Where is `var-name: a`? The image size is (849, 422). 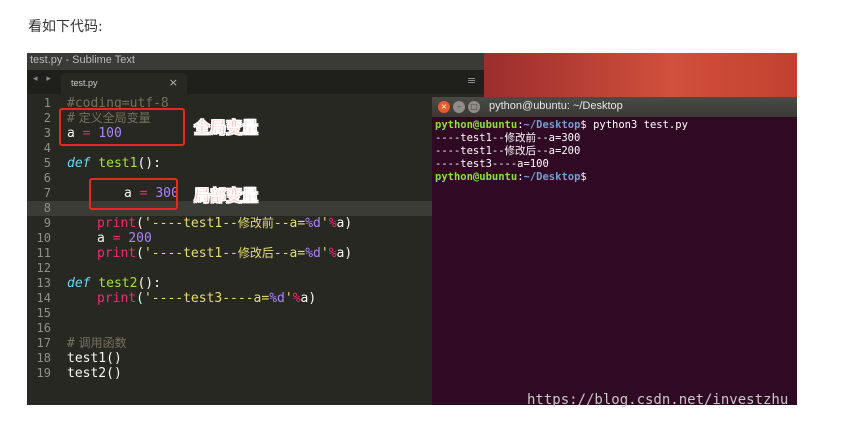
var-name: a is located at coordinates (101, 238).